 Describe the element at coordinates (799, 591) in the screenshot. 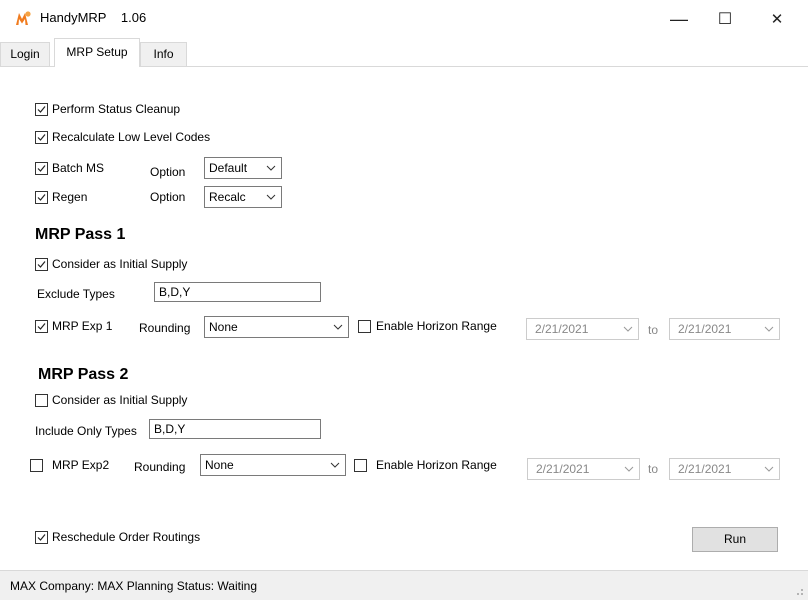

I see `resize-grip-icon` at that location.